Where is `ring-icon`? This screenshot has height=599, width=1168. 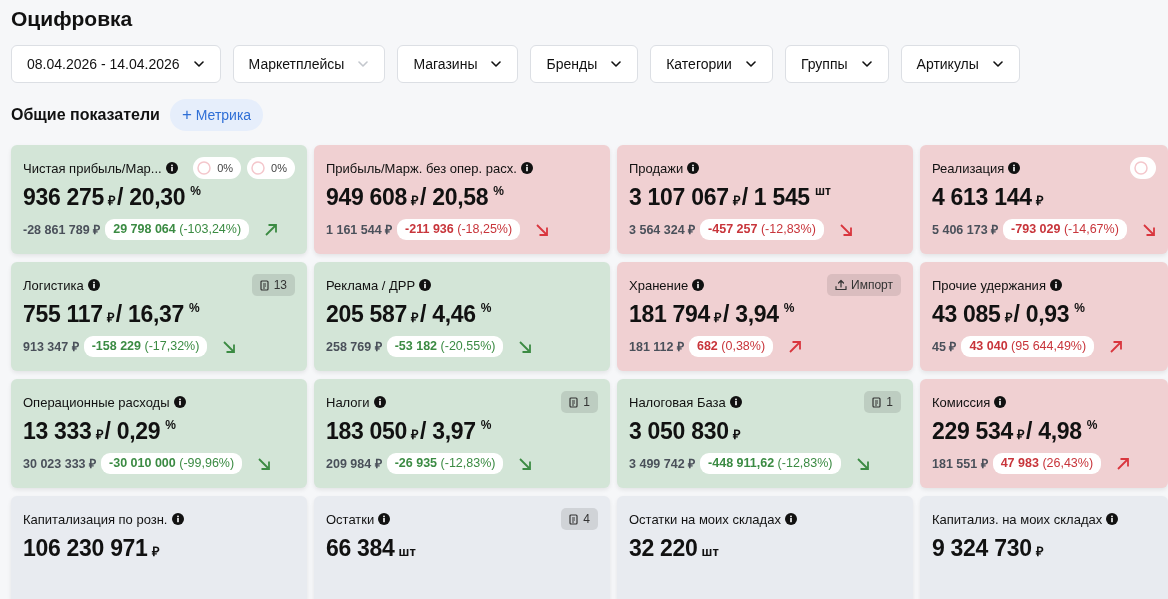 ring-icon is located at coordinates (258, 168).